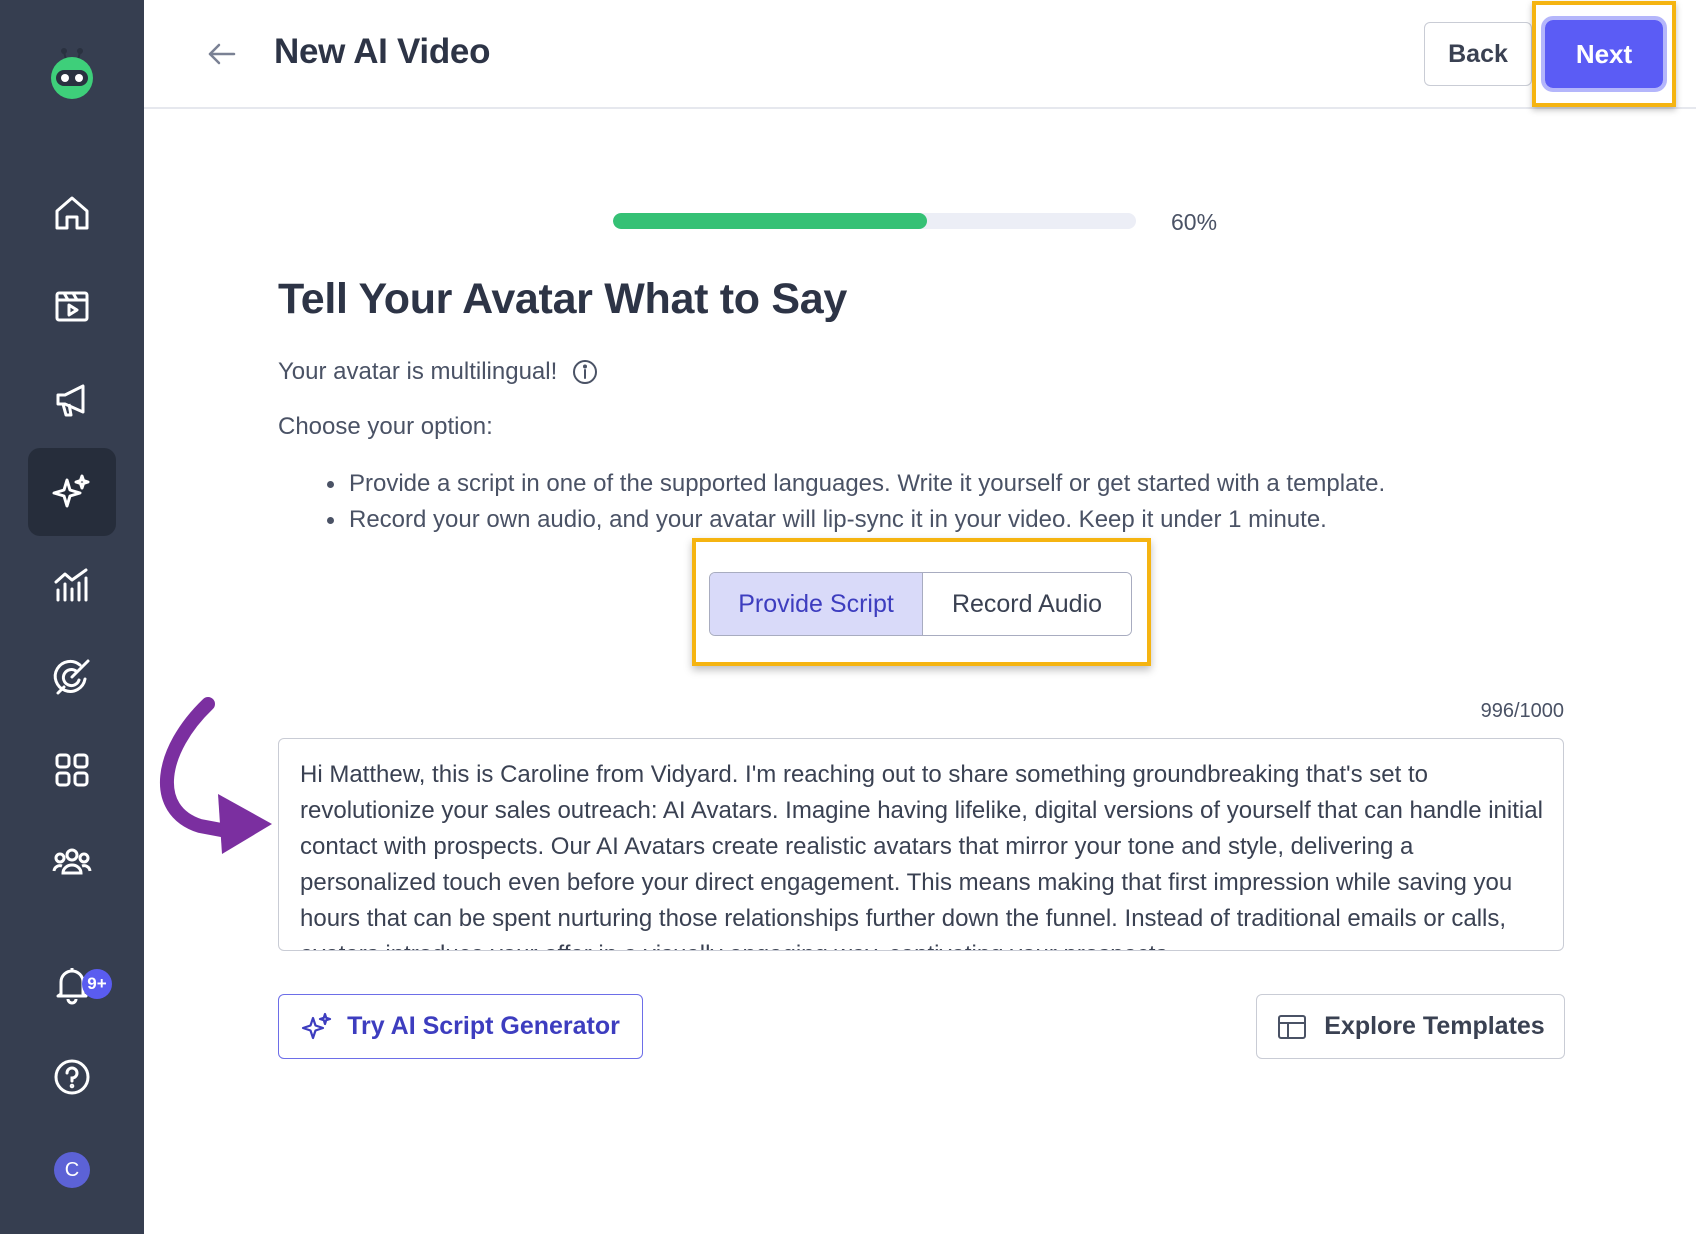 Image resolution: width=1696 pixels, height=1234 pixels. I want to click on help-icon, so click(72, 1077).